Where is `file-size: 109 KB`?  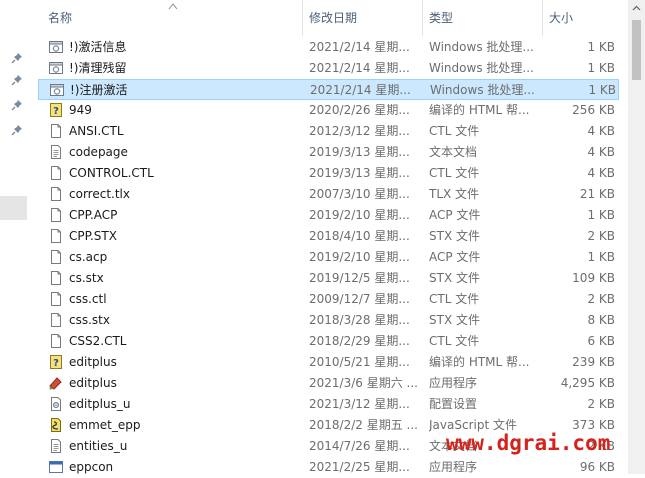 file-size: 109 KB is located at coordinates (593, 278).